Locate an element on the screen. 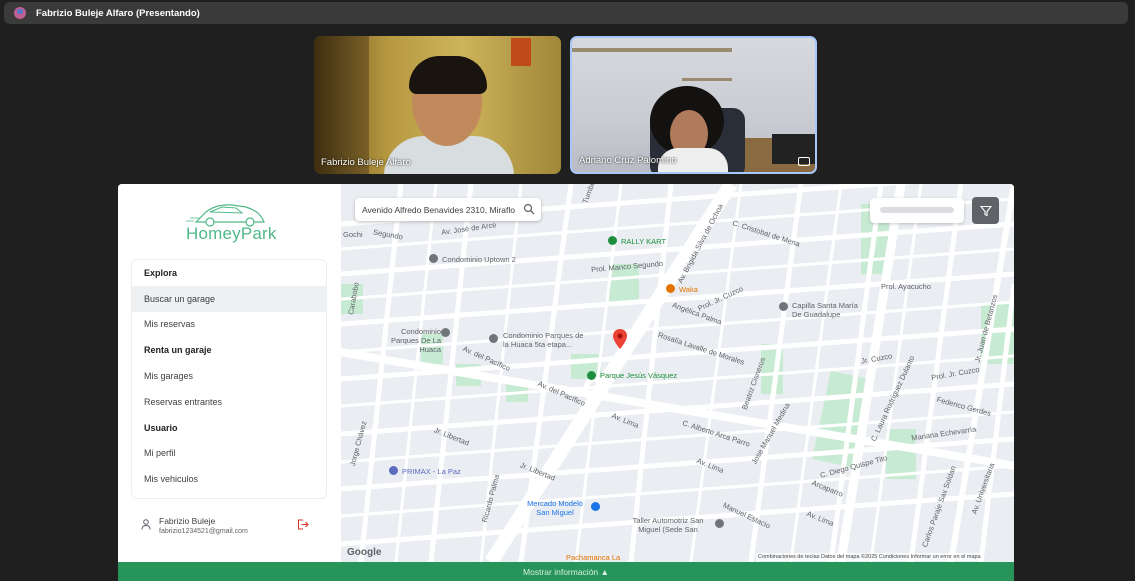  logout-icon is located at coordinates (303, 524).